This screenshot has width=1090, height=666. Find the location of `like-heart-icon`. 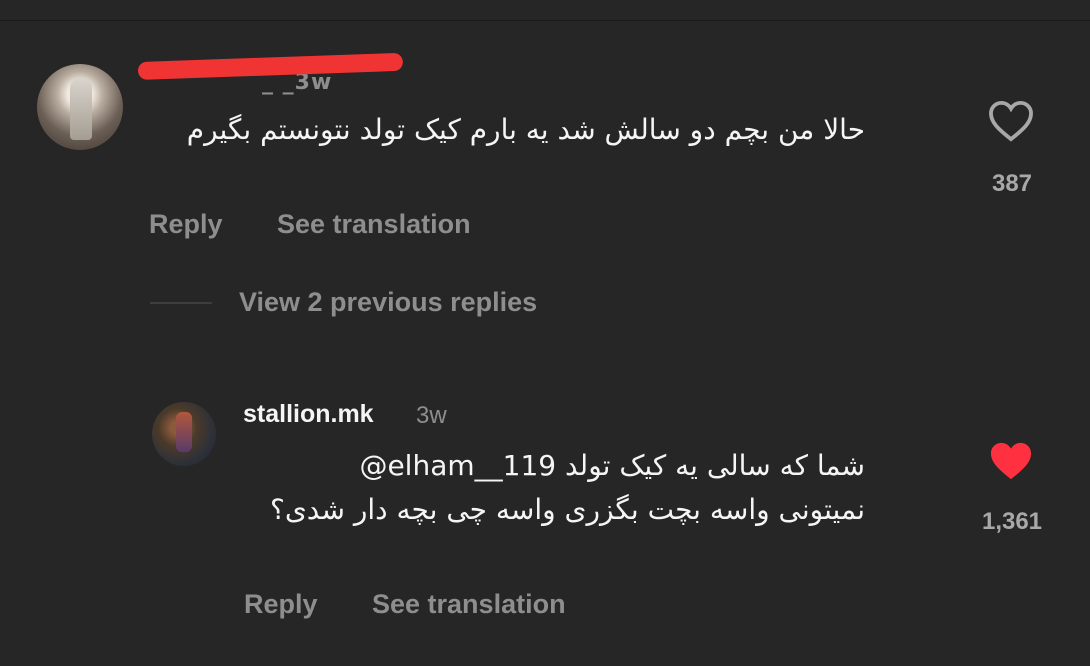

like-heart-icon is located at coordinates (1011, 123).